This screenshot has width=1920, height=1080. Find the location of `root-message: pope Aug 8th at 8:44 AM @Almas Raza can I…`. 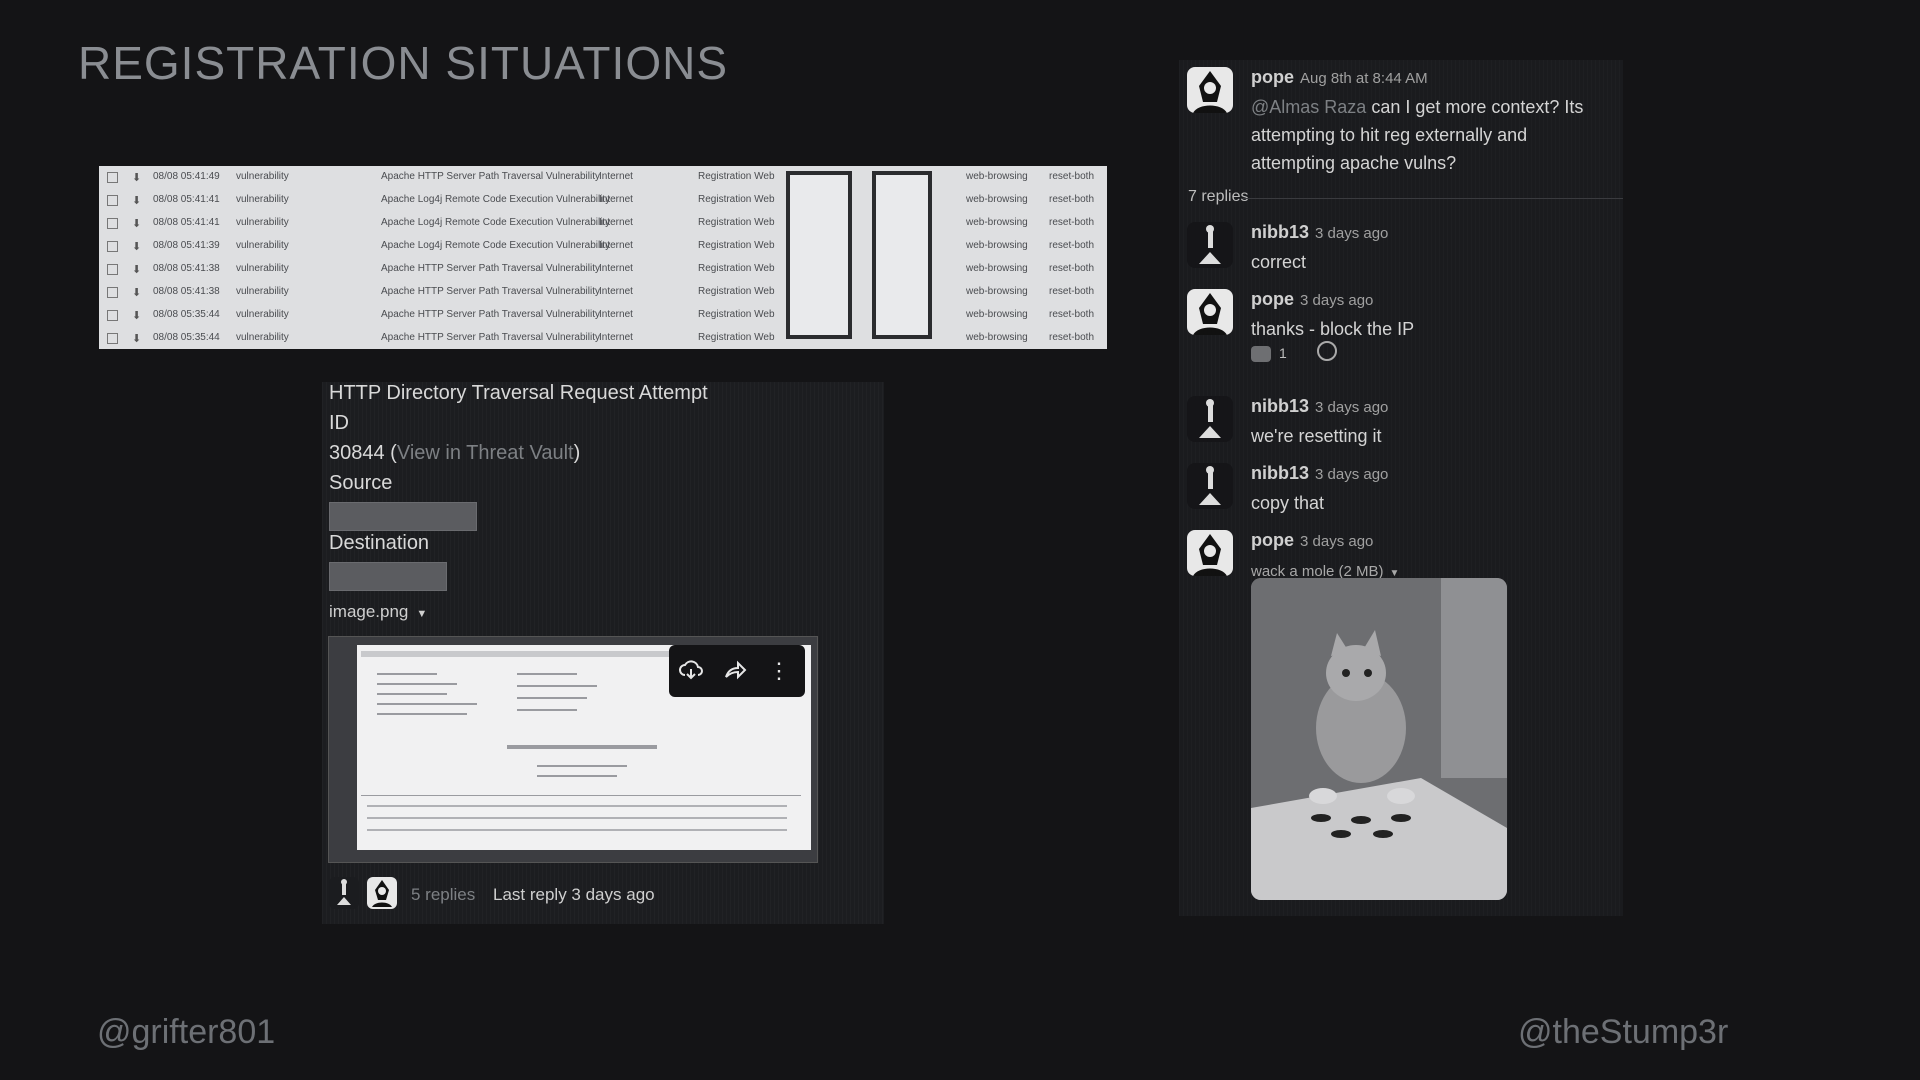

root-message: pope Aug 8th at 8:44 AM @Almas Raza can I… is located at coordinates (1402, 137).